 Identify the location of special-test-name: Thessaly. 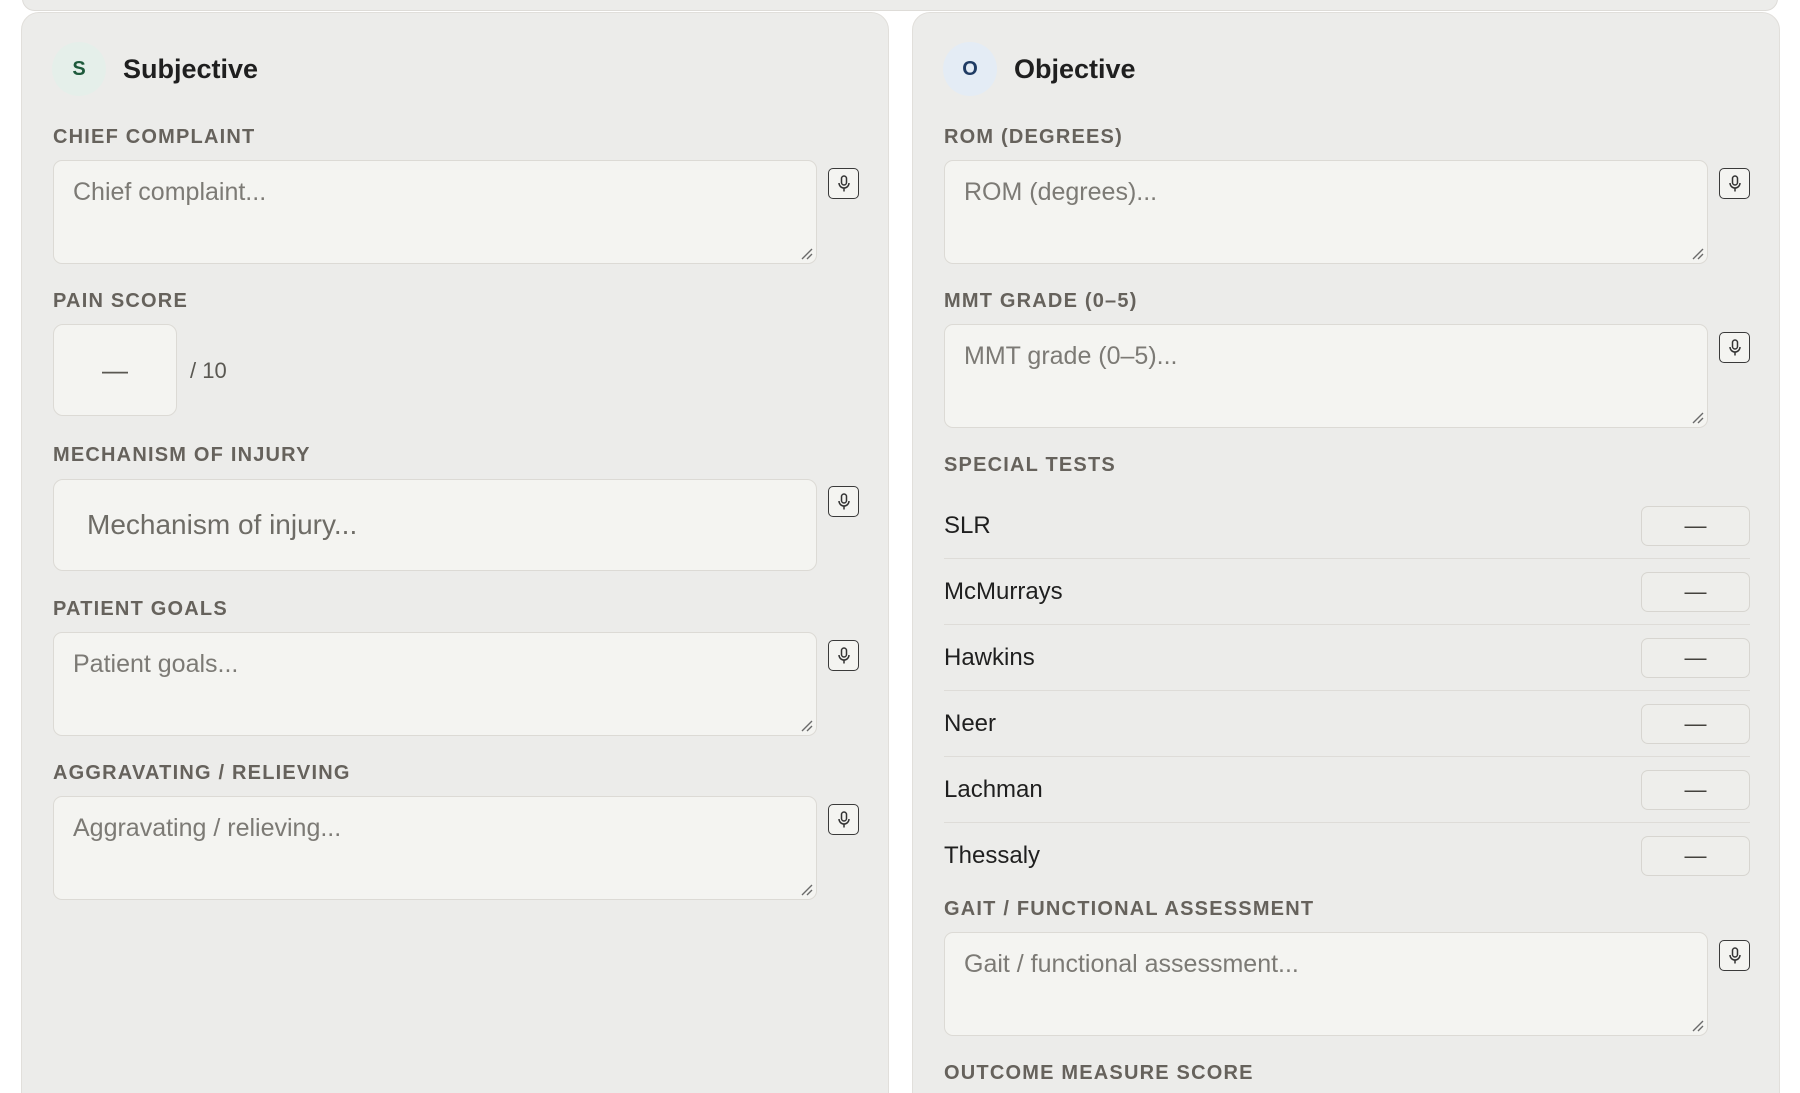
(992, 855).